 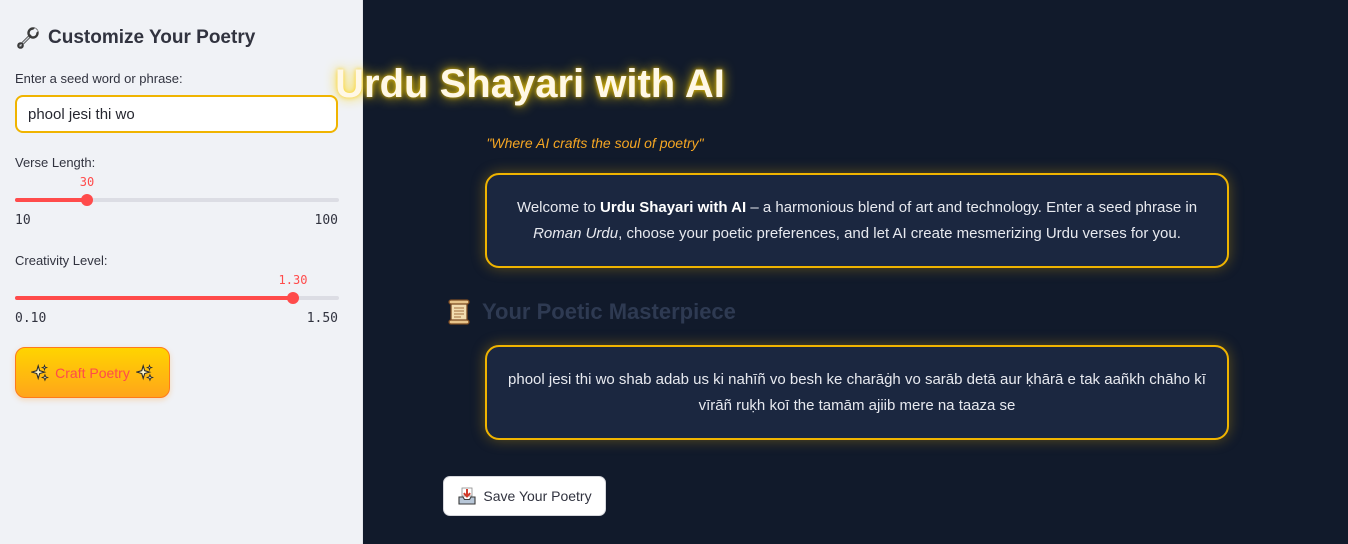 What do you see at coordinates (61, 260) in the screenshot?
I see `creativity-label: Creativity Level:` at bounding box center [61, 260].